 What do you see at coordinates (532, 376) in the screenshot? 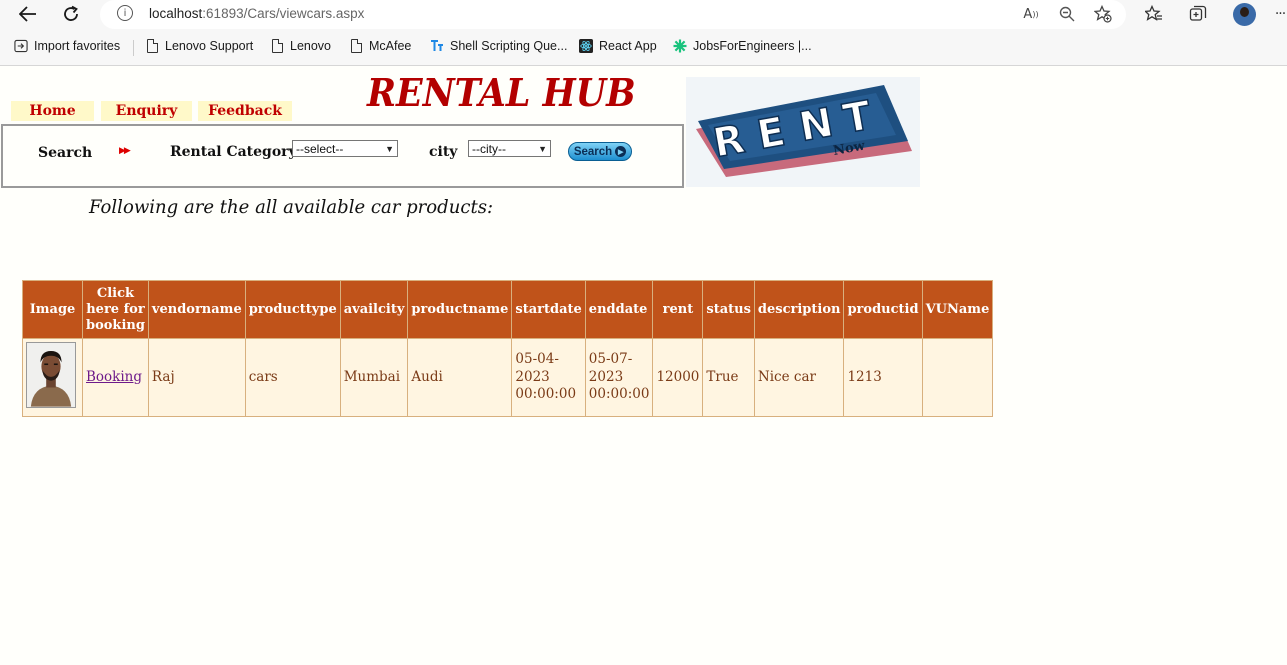
I see `startdate-line: 2023` at bounding box center [532, 376].